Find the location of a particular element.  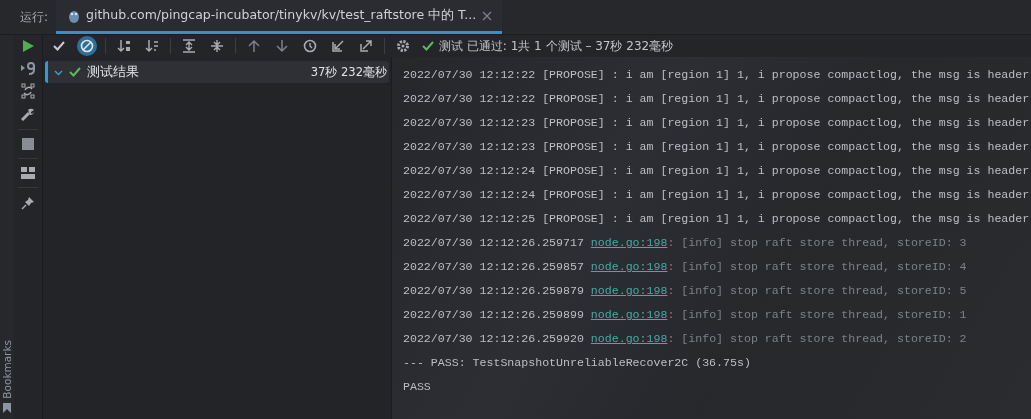

settings-icon is located at coordinates (403, 46).